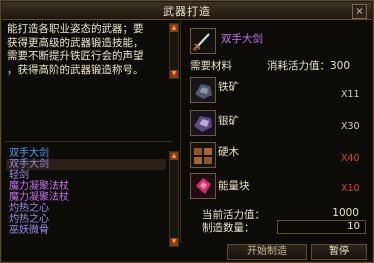 This screenshot has height=263, width=374. I want to click on hardwood-icon, so click(203, 155).